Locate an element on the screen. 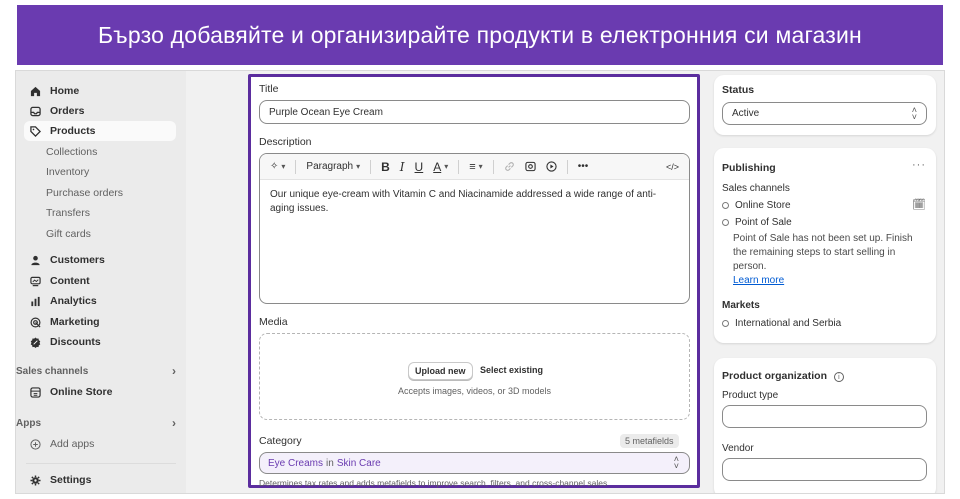  category-parent: Skin Care is located at coordinates (358, 463).